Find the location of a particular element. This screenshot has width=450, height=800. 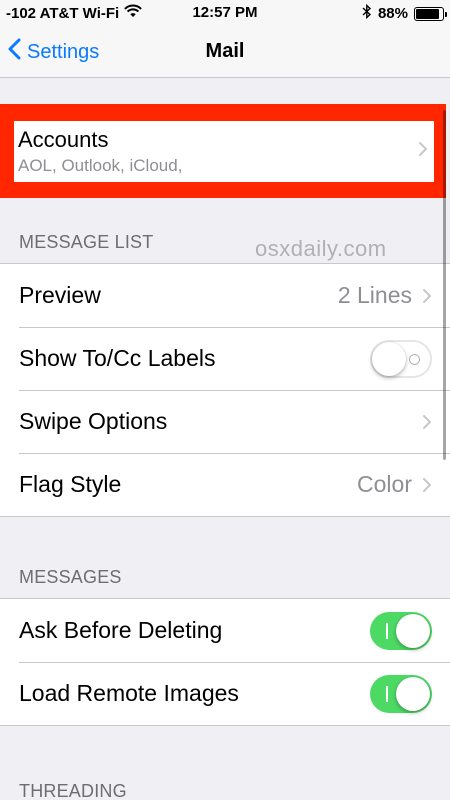

page-title: Mail is located at coordinates (225, 51).